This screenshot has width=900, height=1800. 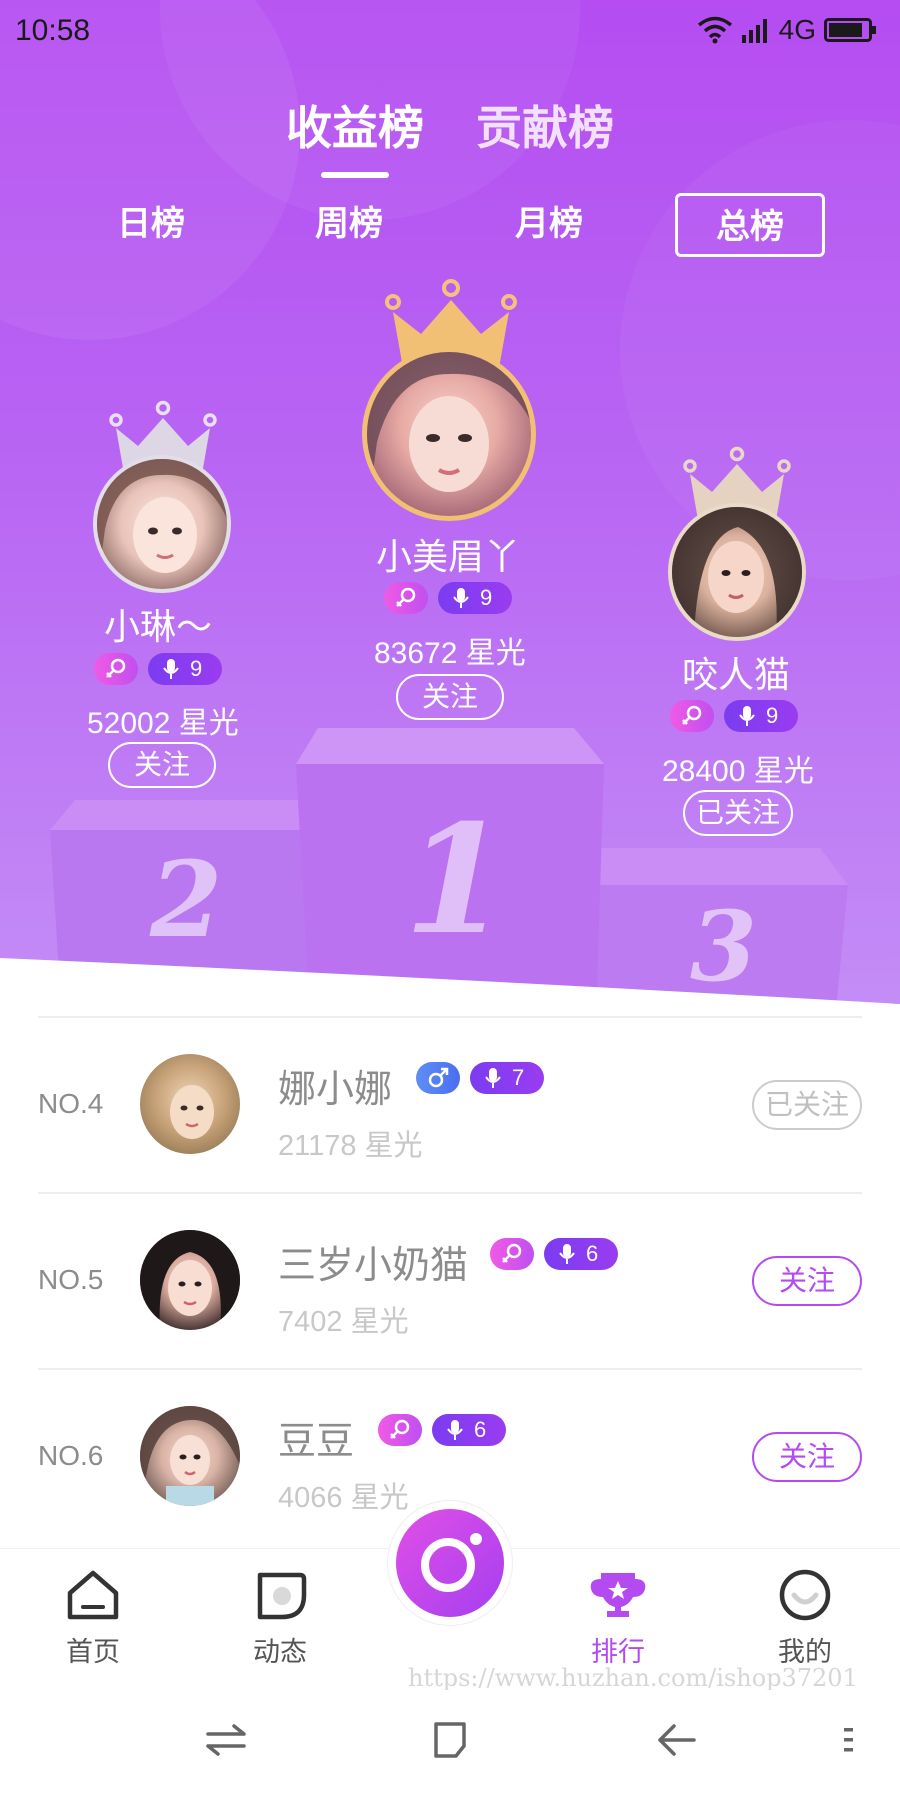 I want to click on user-badges: 7, so click(x=480, y=1078).